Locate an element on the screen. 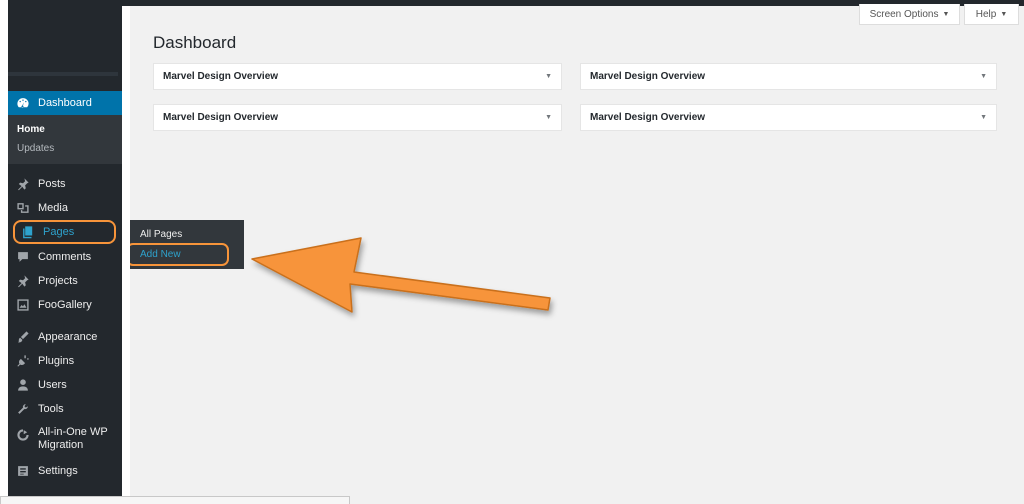 The width and height of the screenshot is (1024, 504). plugin-icon is located at coordinates (23, 361).